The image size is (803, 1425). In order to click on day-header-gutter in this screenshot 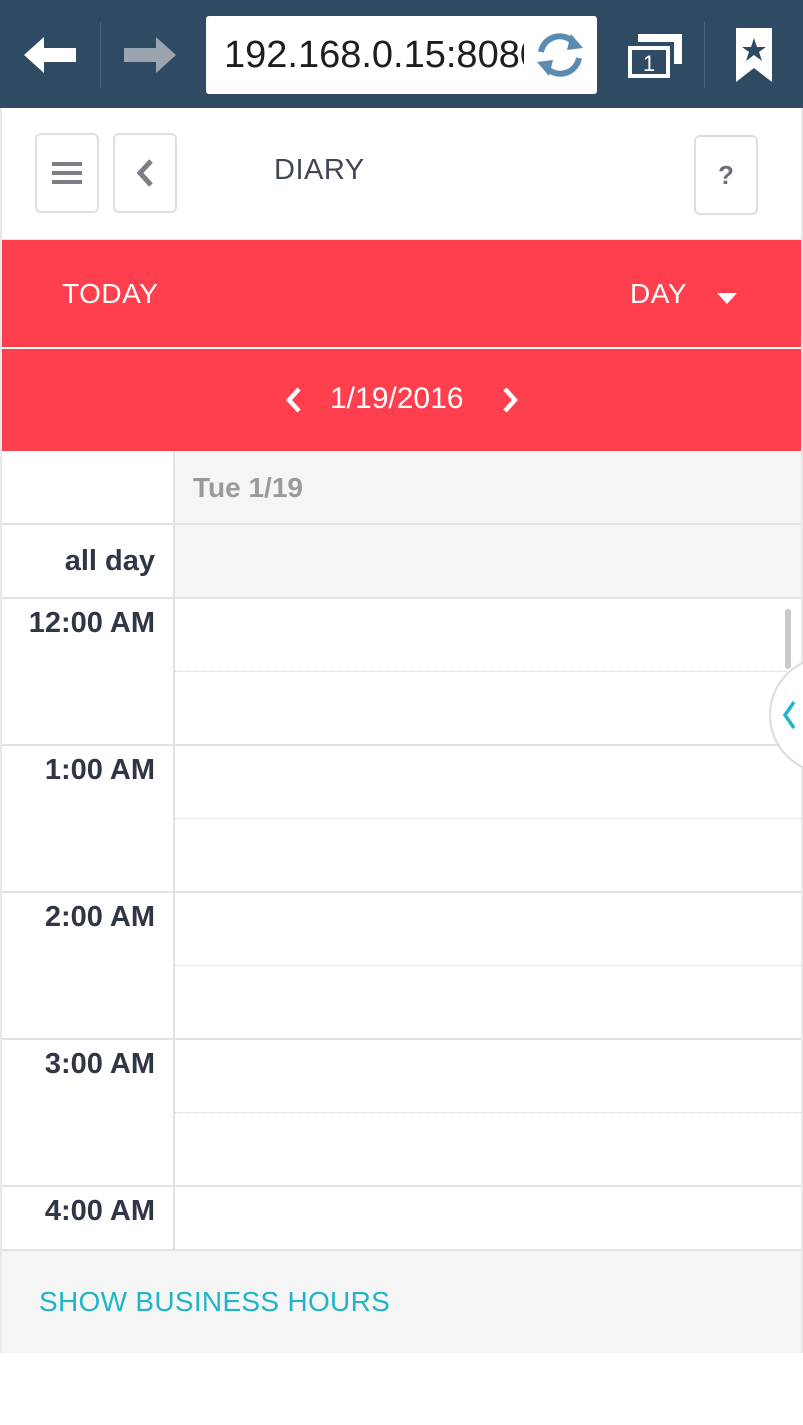, I will do `click(87, 488)`.